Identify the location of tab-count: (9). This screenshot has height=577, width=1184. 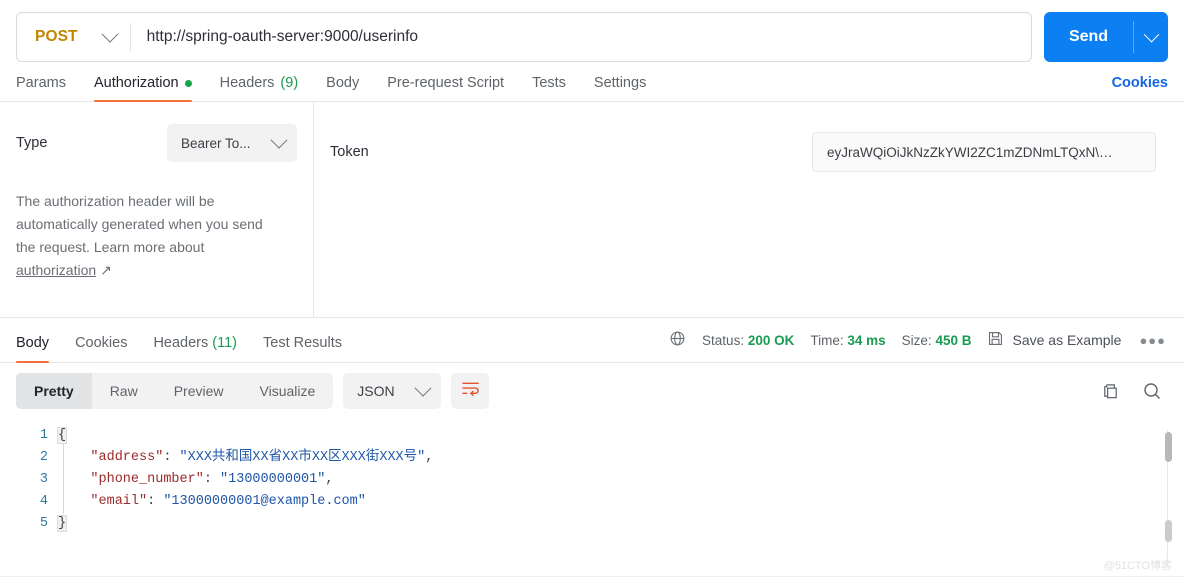
(289, 83).